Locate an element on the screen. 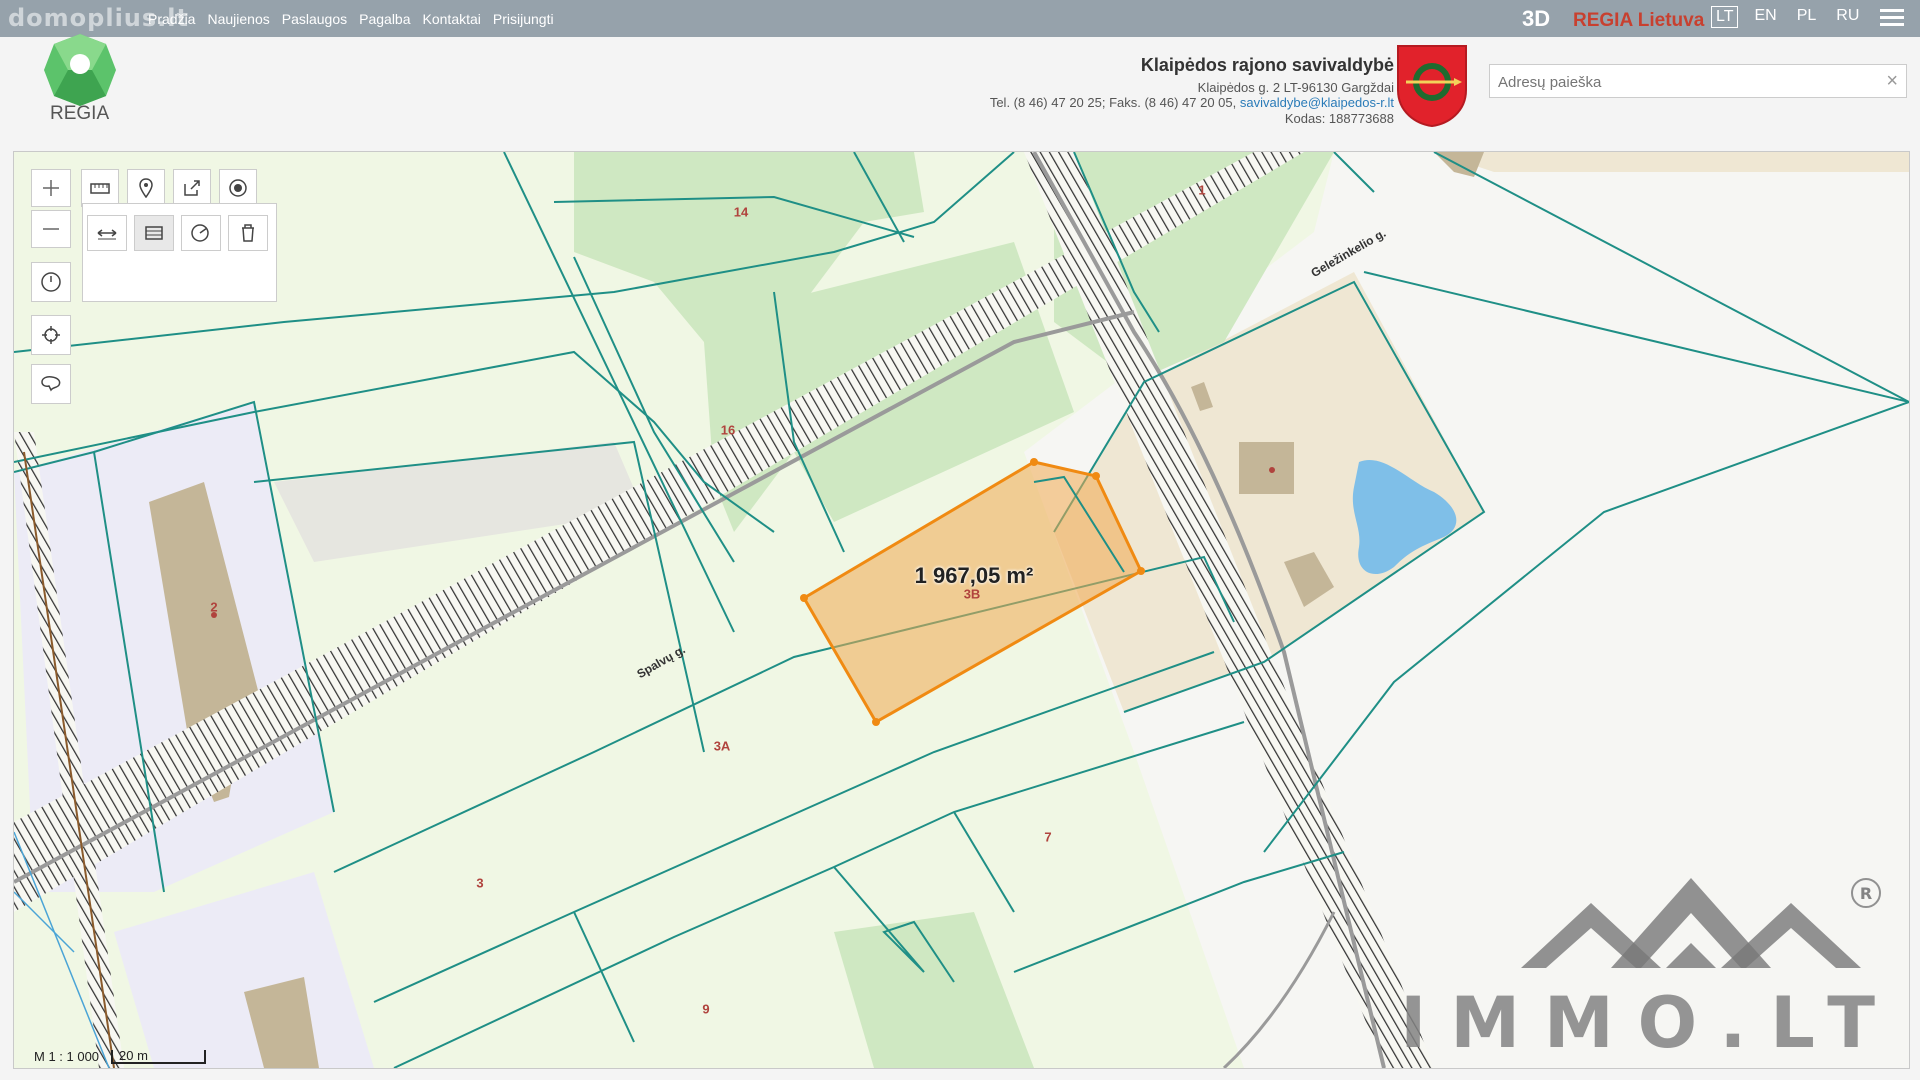  pin-icon is located at coordinates (146, 188).